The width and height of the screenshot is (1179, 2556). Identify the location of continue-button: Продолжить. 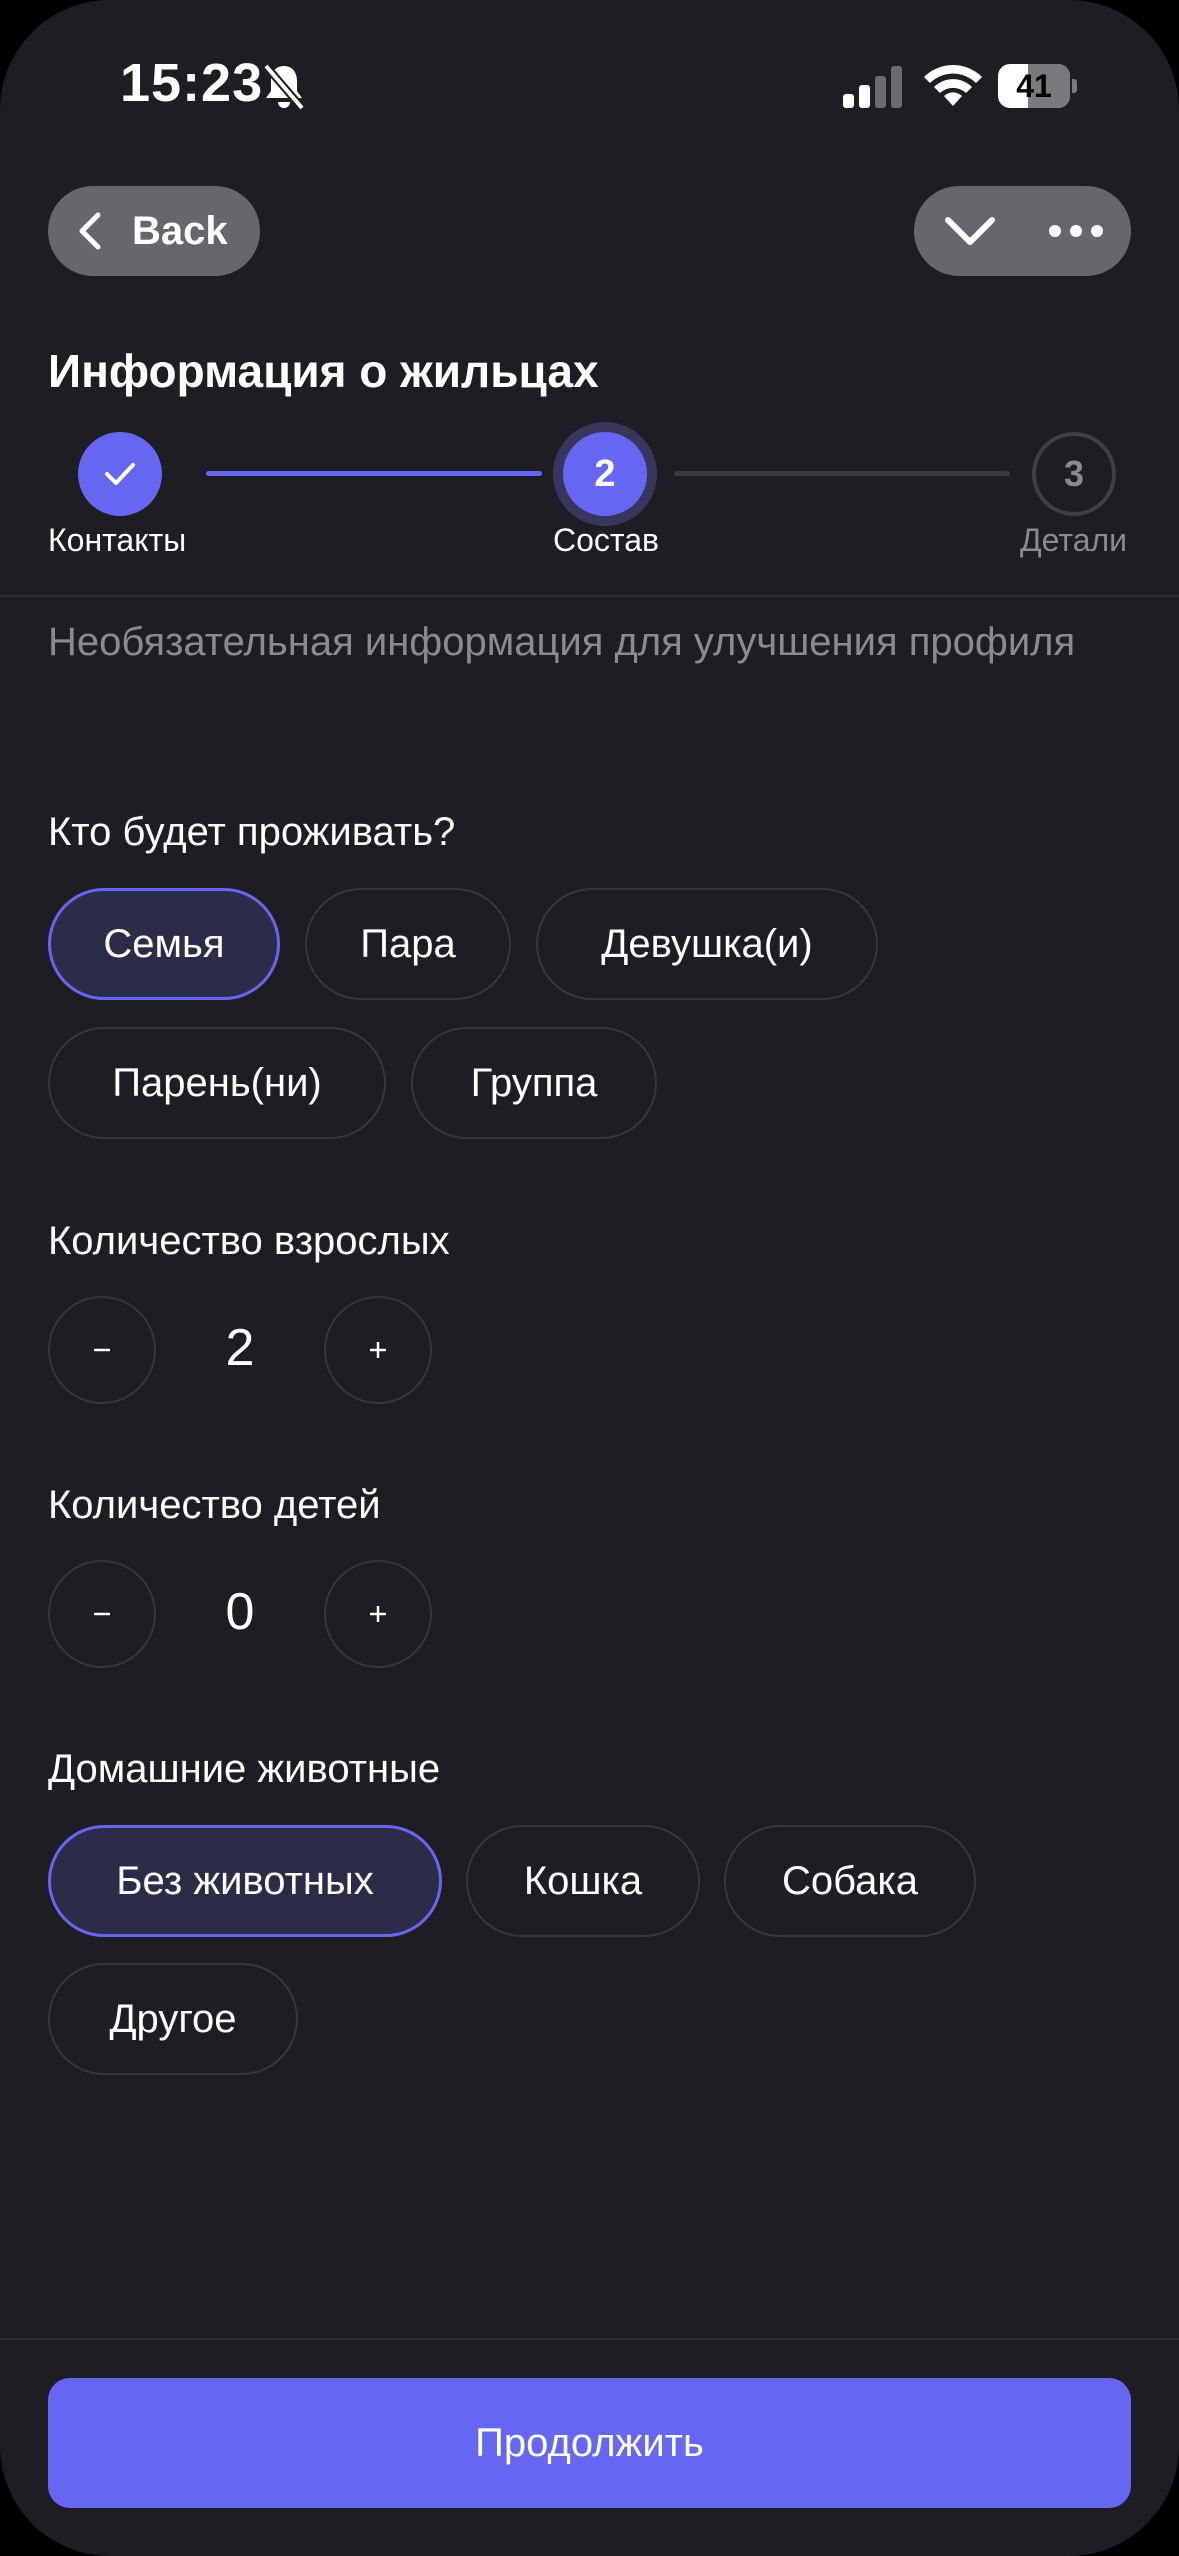
(589, 2443).